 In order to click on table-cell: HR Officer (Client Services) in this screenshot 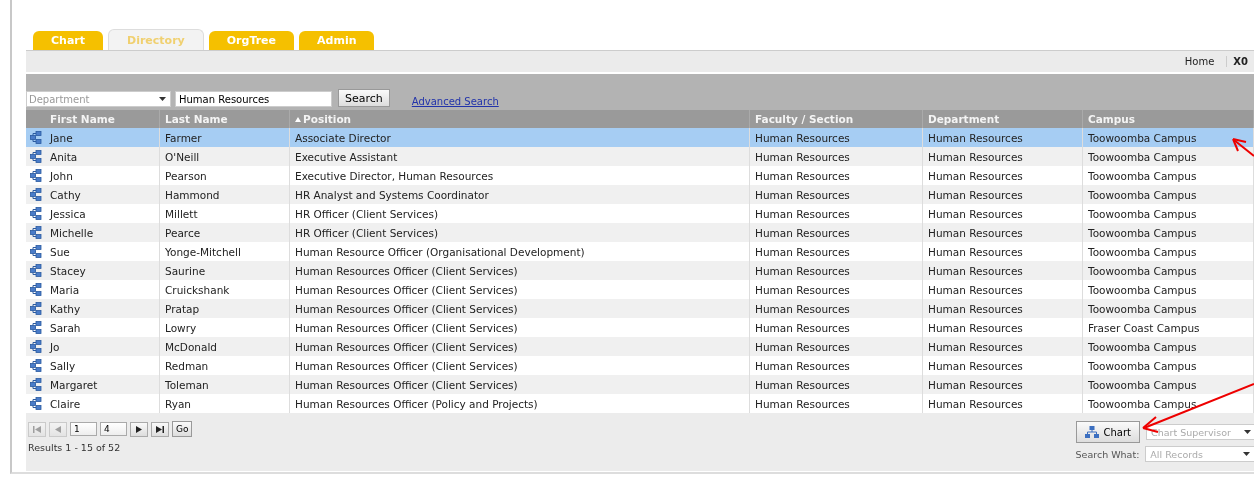, I will do `click(520, 232)`.